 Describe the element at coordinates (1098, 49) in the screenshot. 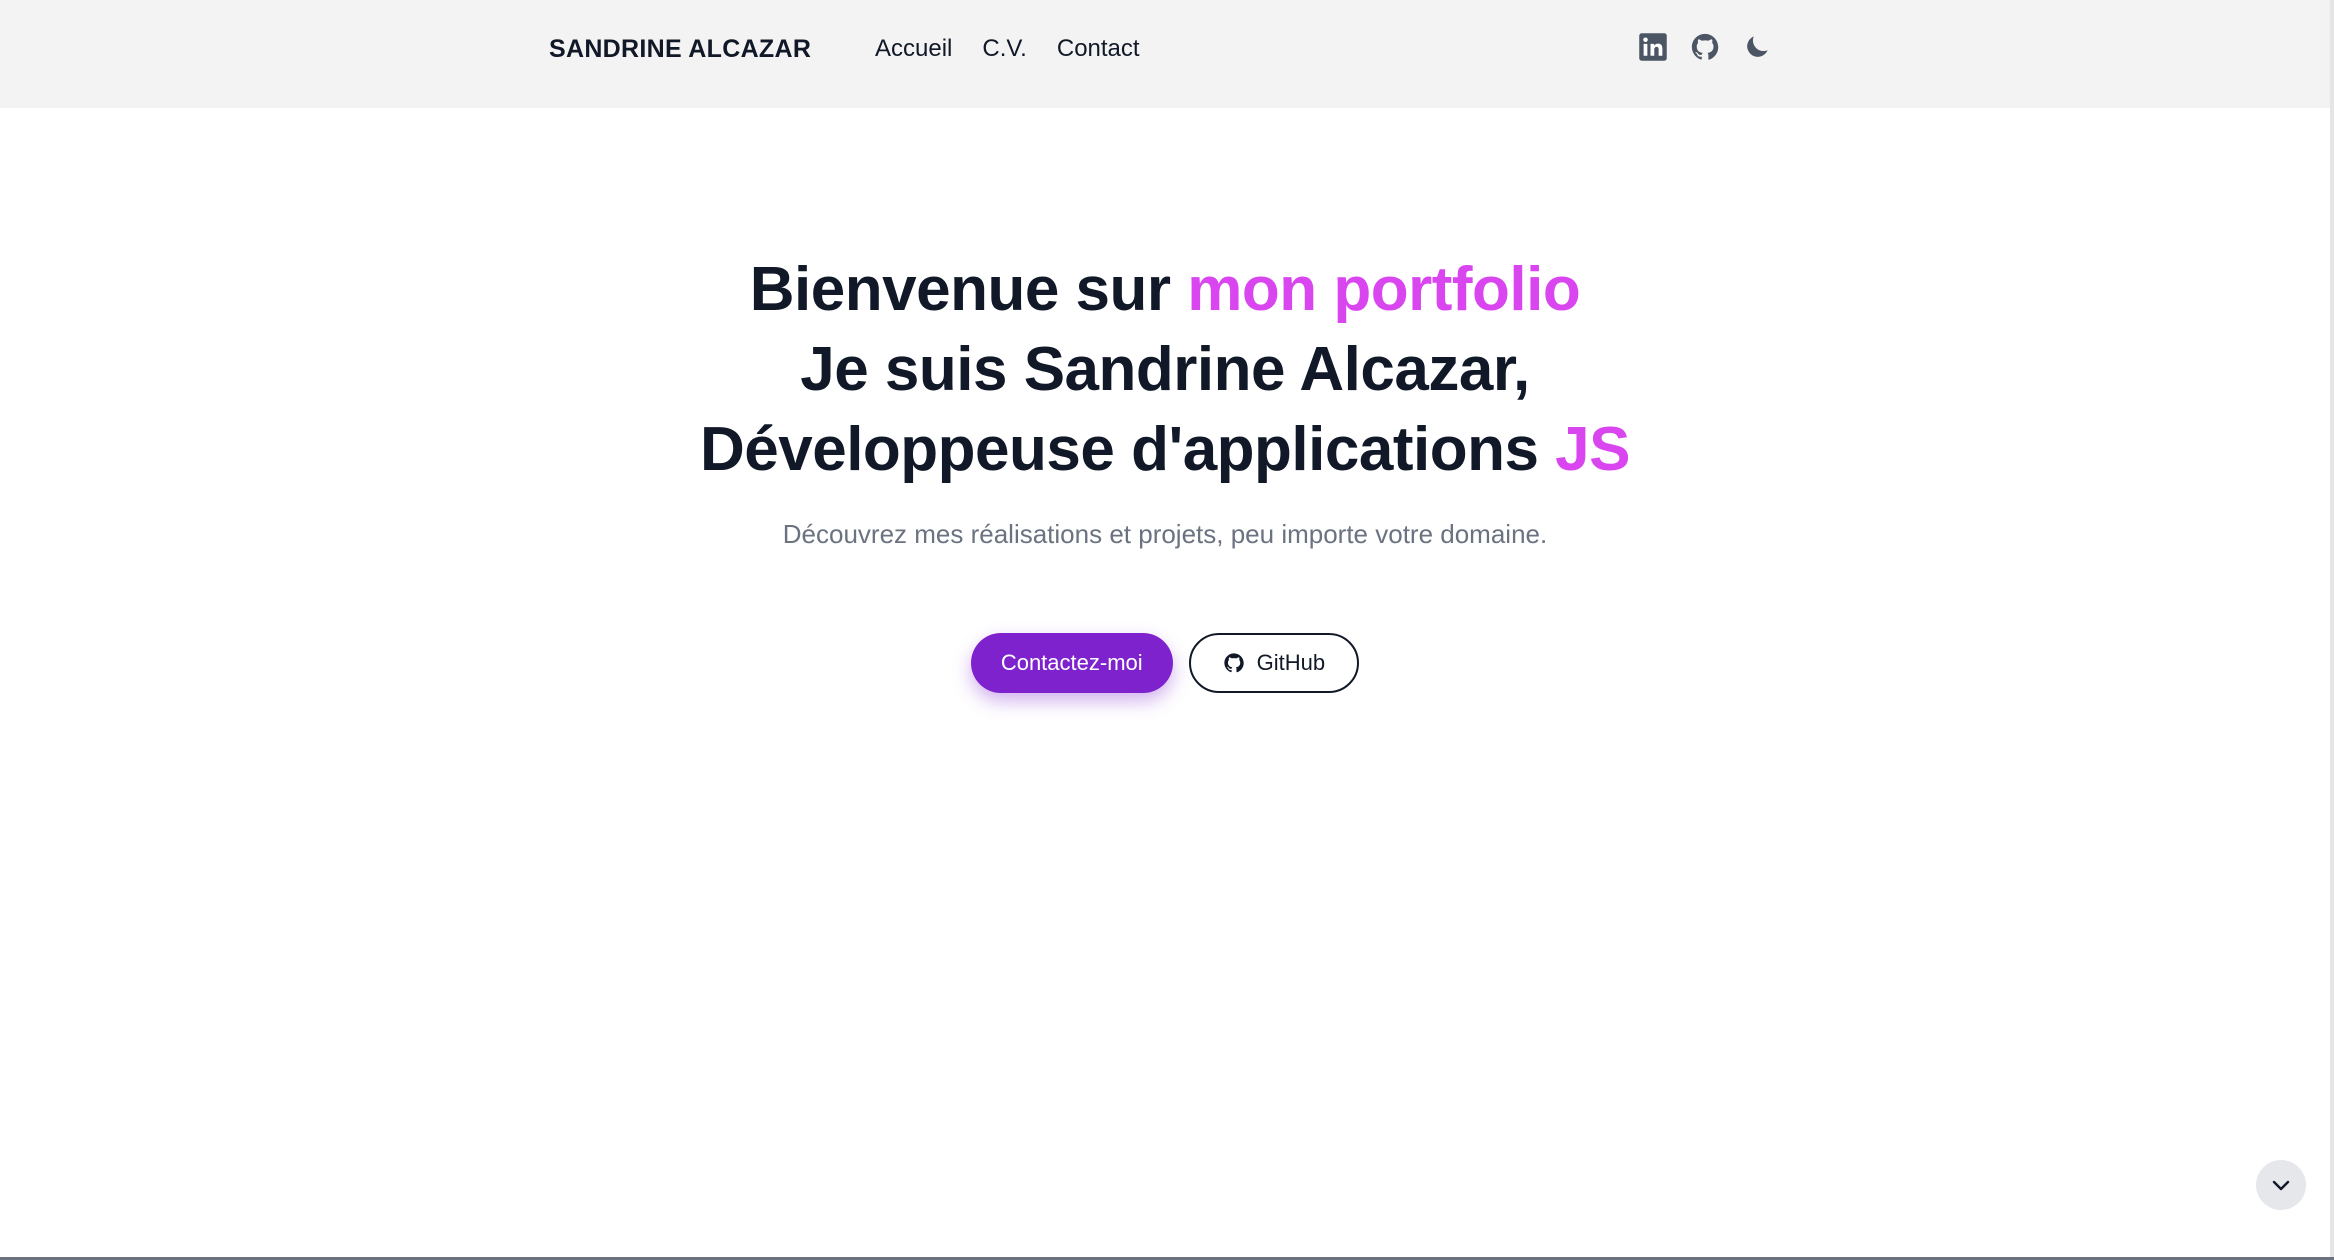

I see `nav-item-contact: Contact` at that location.